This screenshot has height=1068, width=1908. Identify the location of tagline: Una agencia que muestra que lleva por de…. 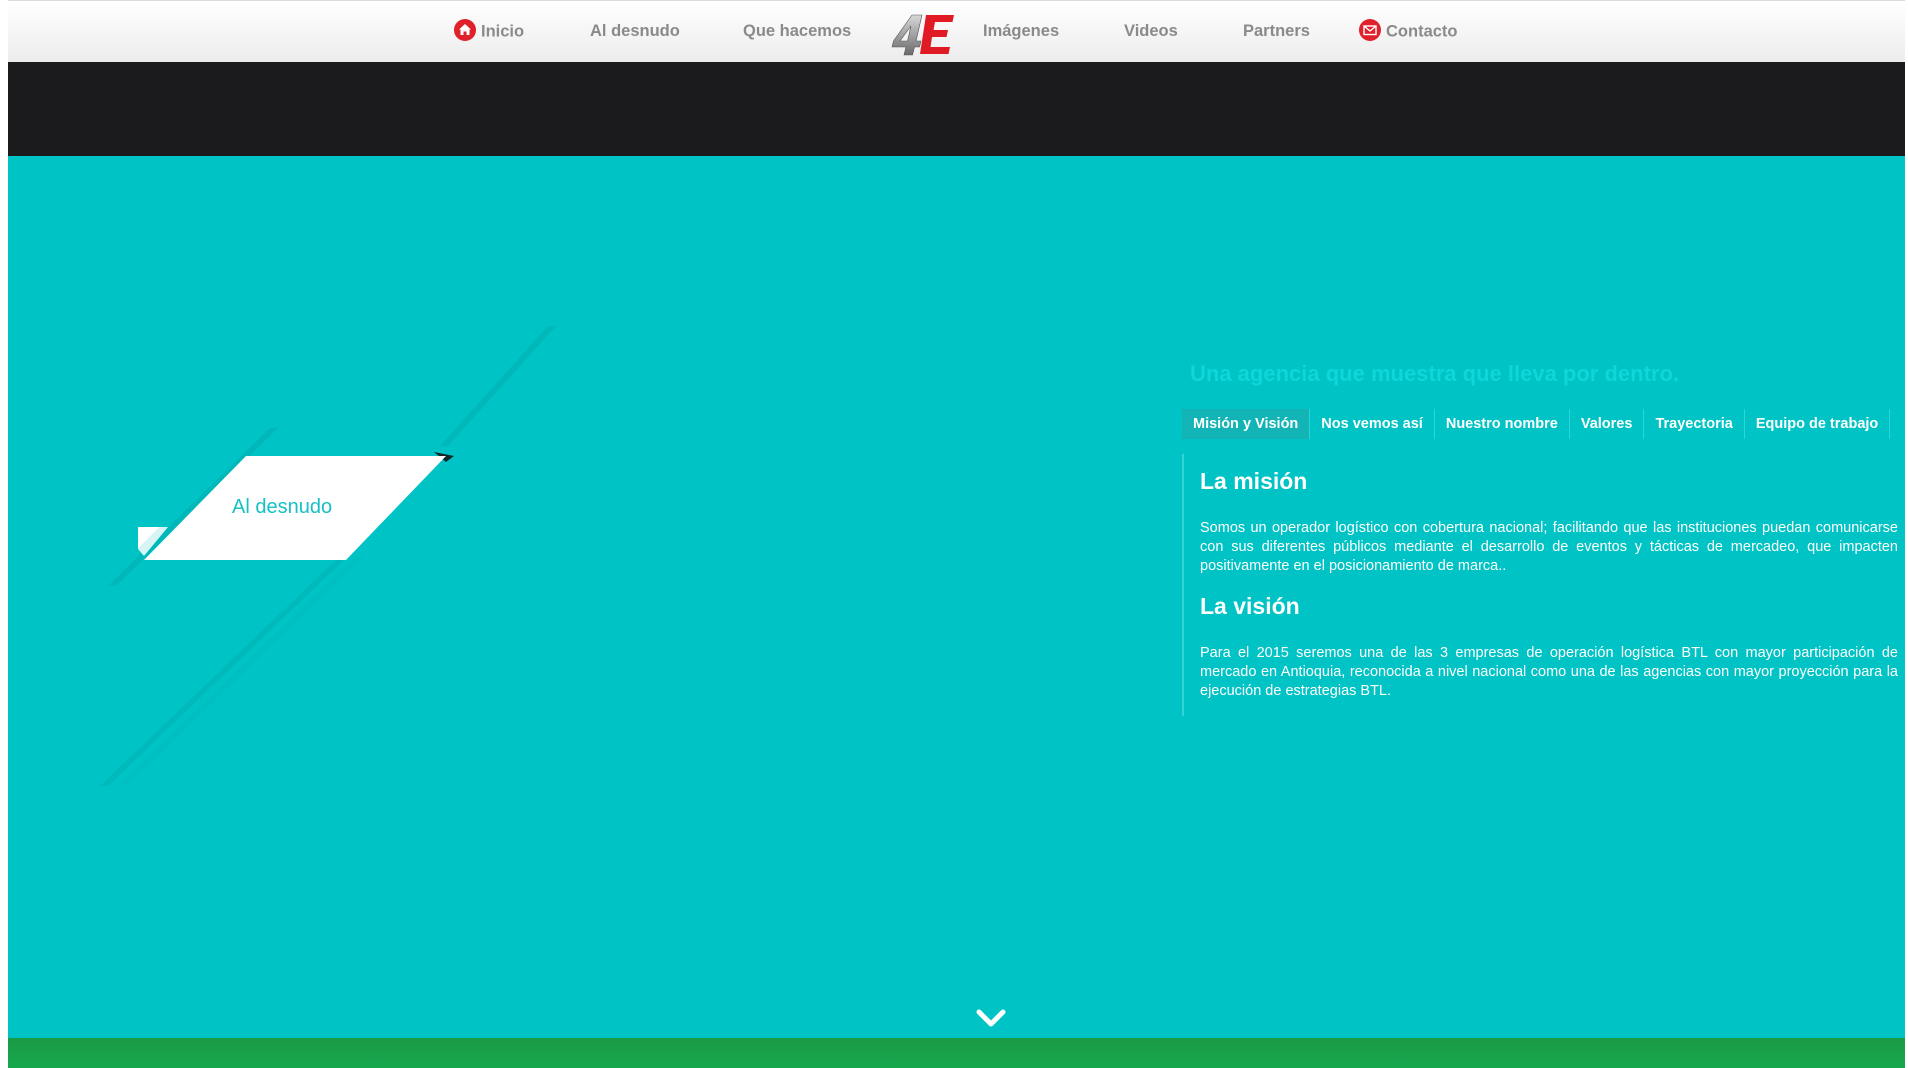
(1435, 373).